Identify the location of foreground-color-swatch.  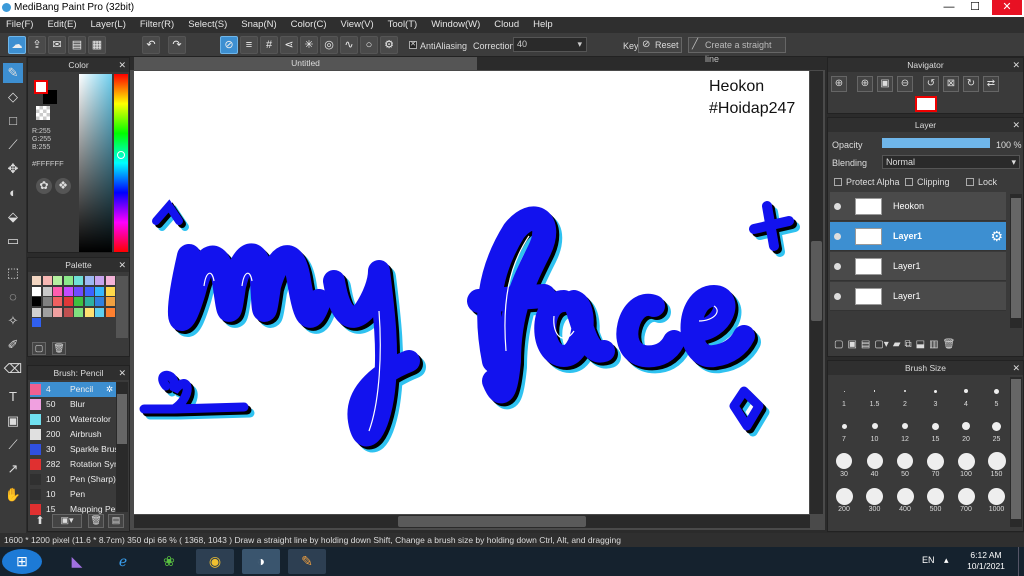
(41, 87).